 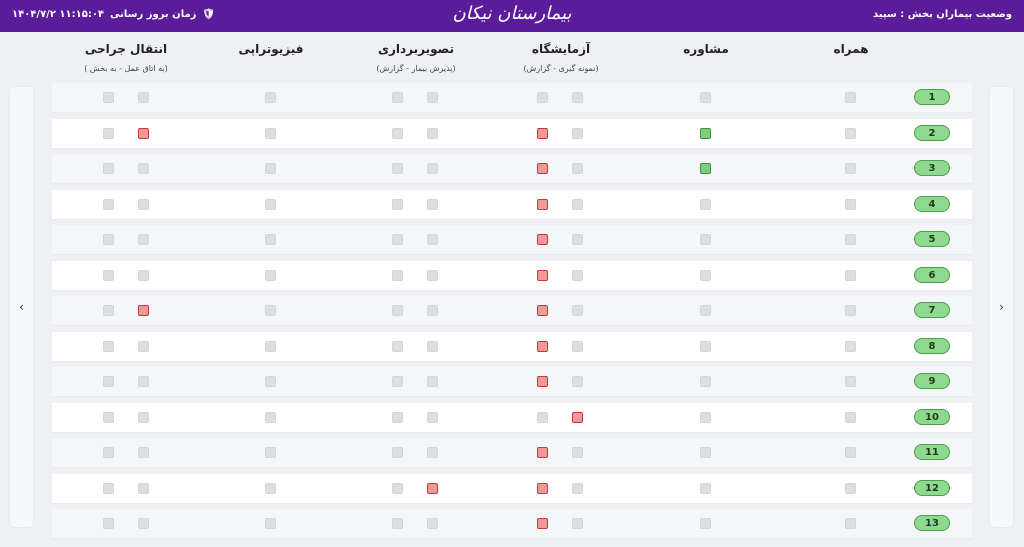 I want to click on bed-number-badge: 8, so click(x=932, y=345).